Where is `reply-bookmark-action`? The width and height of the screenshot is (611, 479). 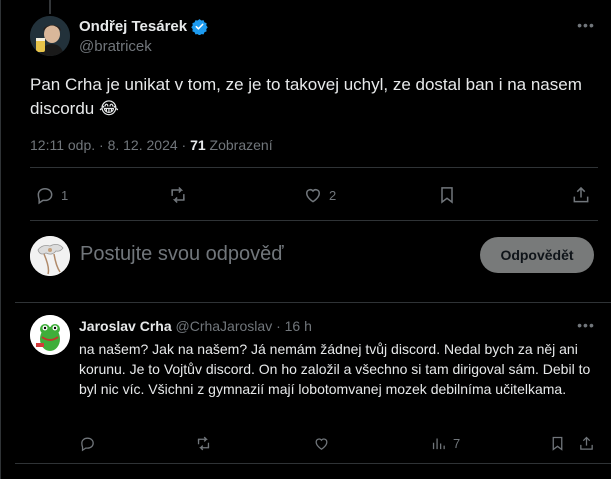
reply-bookmark-action is located at coordinates (557, 443).